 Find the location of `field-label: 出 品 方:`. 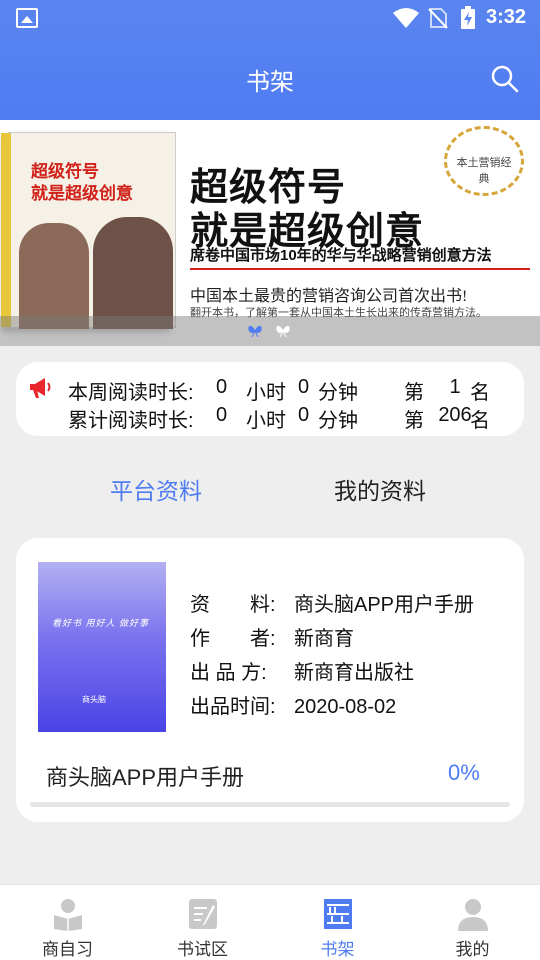

field-label: 出 品 方: is located at coordinates (228, 673).